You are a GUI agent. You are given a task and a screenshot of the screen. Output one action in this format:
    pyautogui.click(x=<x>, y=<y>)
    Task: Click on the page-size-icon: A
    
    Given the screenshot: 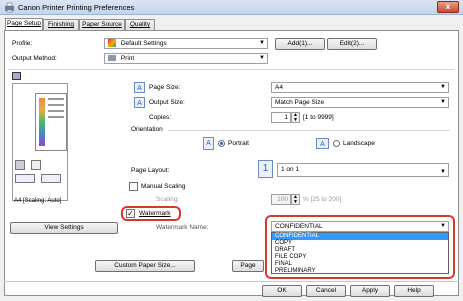 What is the action you would take?
    pyautogui.click(x=139, y=87)
    